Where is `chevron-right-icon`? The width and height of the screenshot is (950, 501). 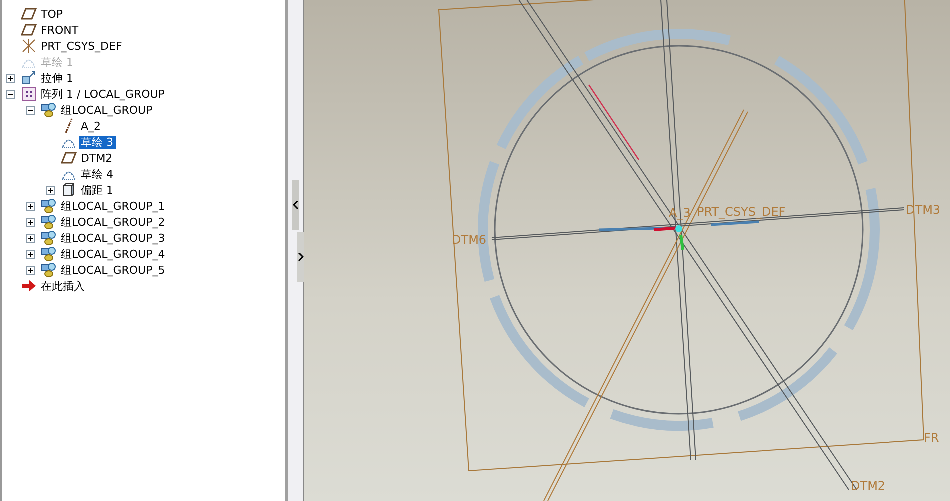
chevron-right-icon is located at coordinates (301, 257).